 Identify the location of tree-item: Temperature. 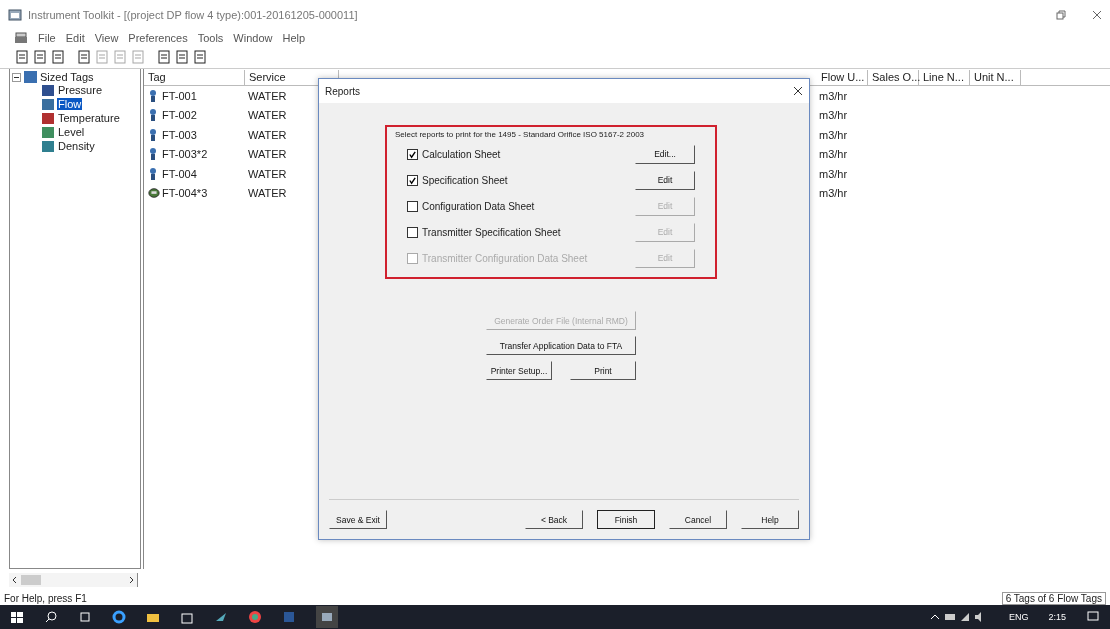
(89, 118).